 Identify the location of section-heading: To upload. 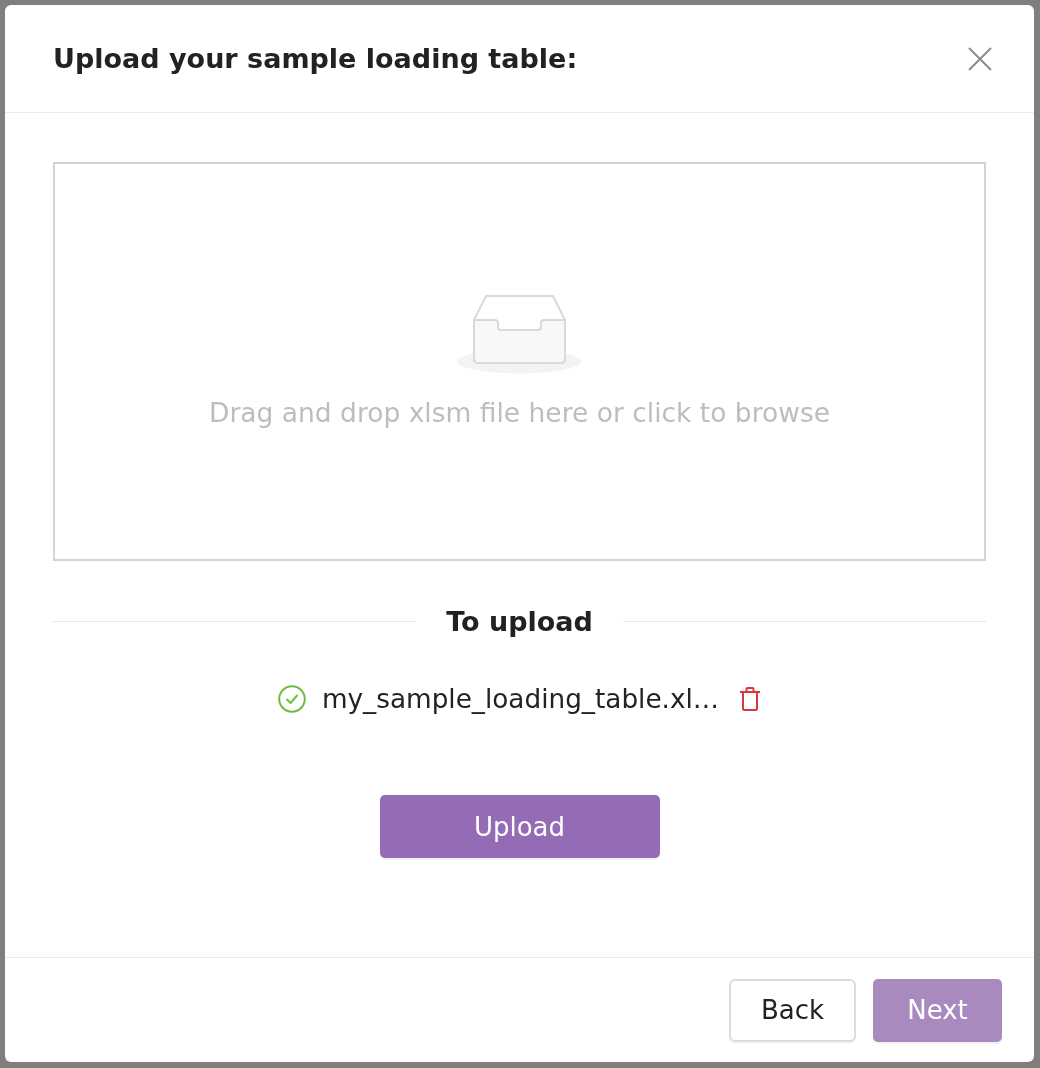
(519, 621).